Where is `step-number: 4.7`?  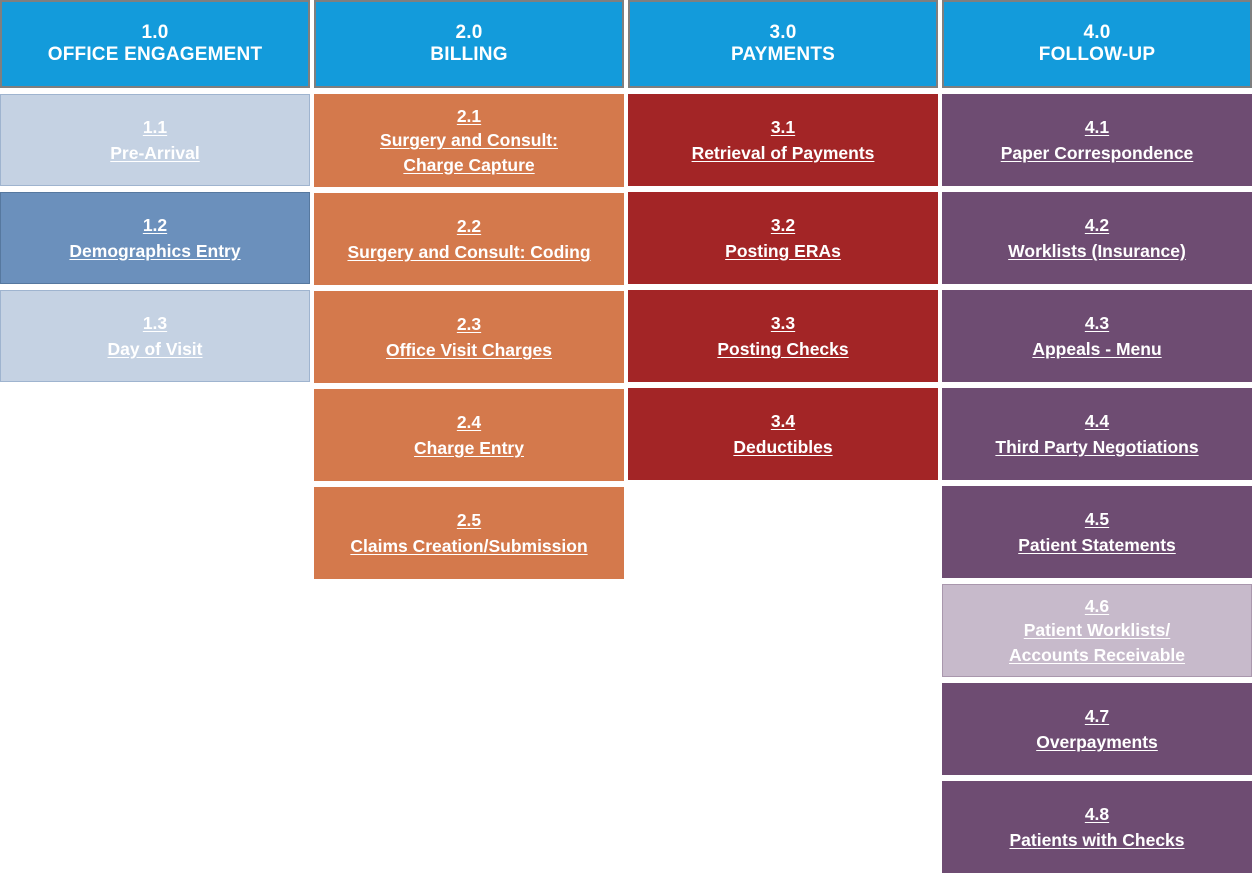
step-number: 4.7 is located at coordinates (1097, 715).